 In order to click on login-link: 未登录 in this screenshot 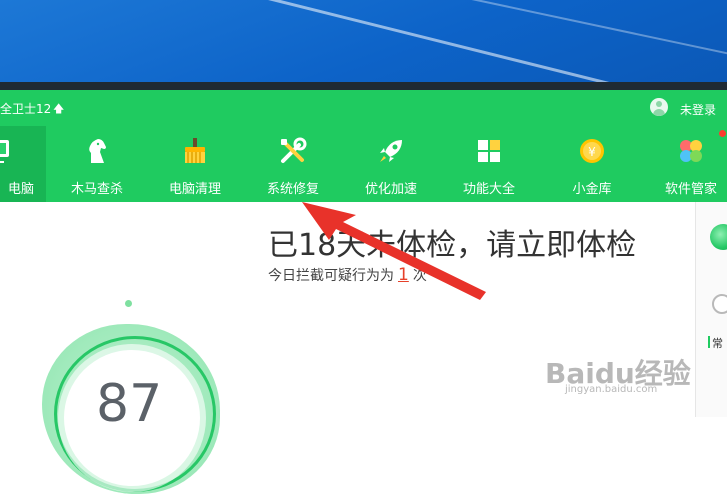, I will do `click(698, 109)`.